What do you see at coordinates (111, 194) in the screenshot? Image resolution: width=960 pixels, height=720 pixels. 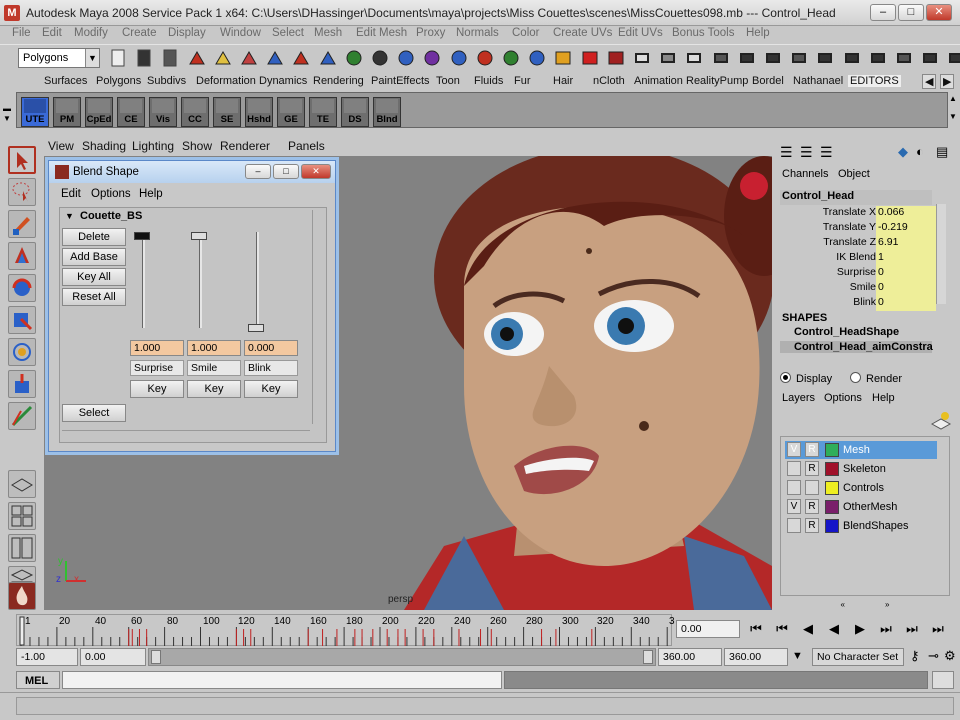 I see `dialog-menu-options: Options` at bounding box center [111, 194].